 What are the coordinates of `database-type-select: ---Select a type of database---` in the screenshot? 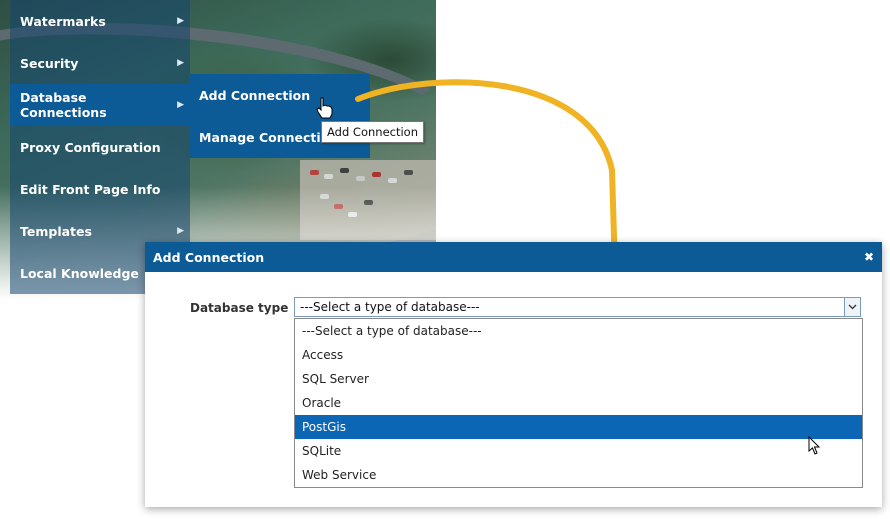 It's located at (577, 307).